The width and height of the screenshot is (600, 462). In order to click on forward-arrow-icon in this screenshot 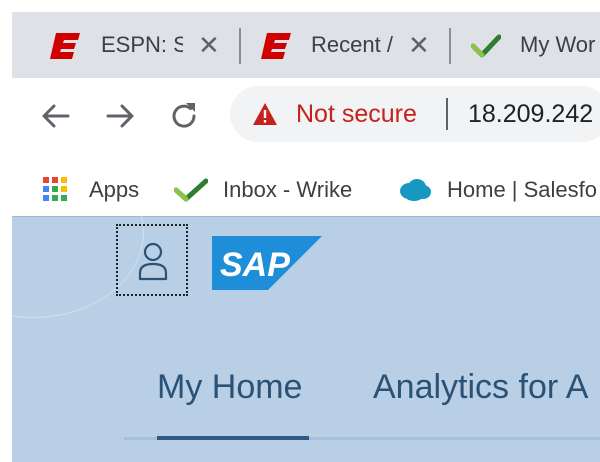, I will do `click(120, 116)`.